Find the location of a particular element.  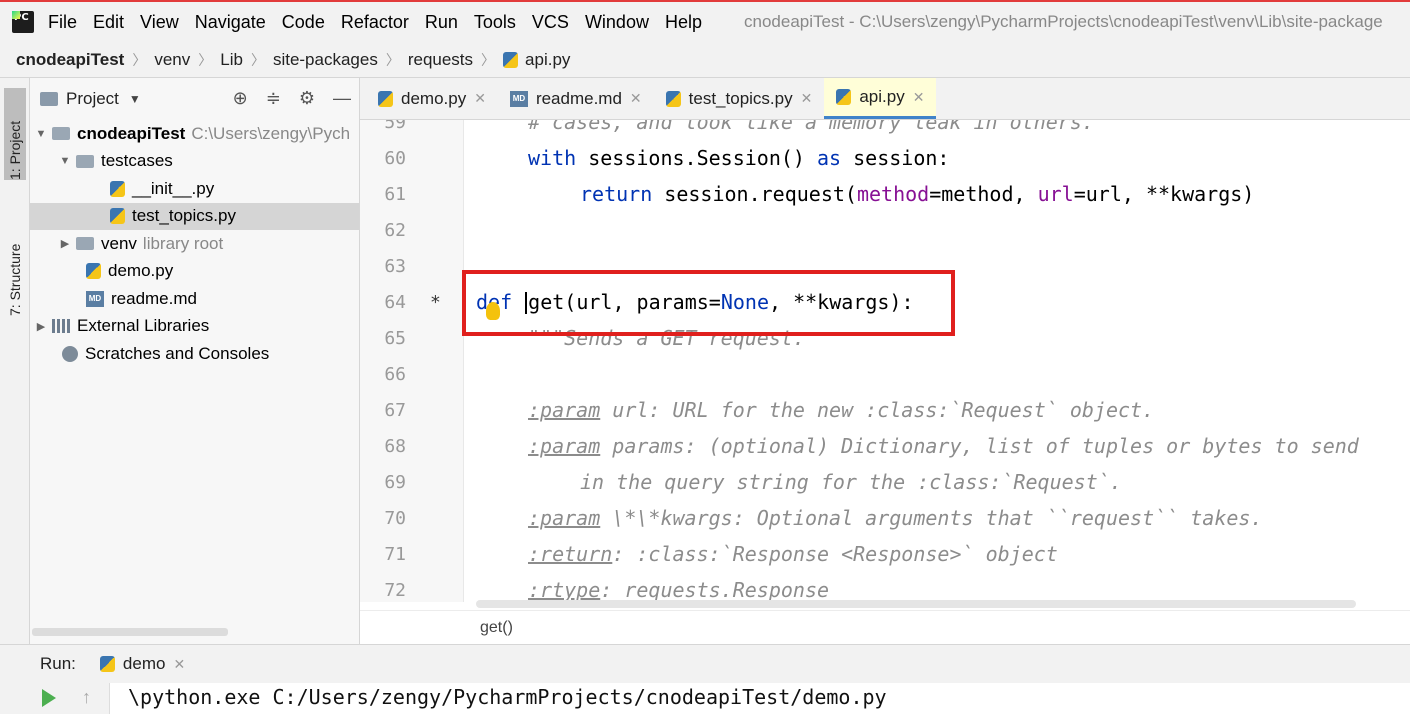

keyword: as is located at coordinates (829, 158).